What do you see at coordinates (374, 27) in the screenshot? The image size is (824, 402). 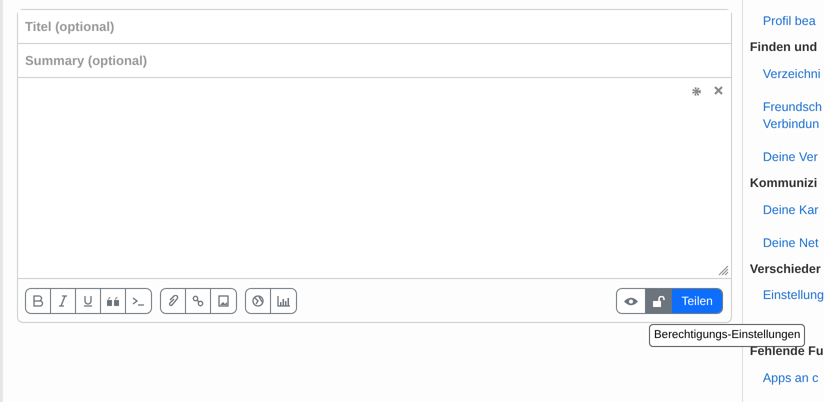 I see `title-field: Titel (optional)` at bounding box center [374, 27].